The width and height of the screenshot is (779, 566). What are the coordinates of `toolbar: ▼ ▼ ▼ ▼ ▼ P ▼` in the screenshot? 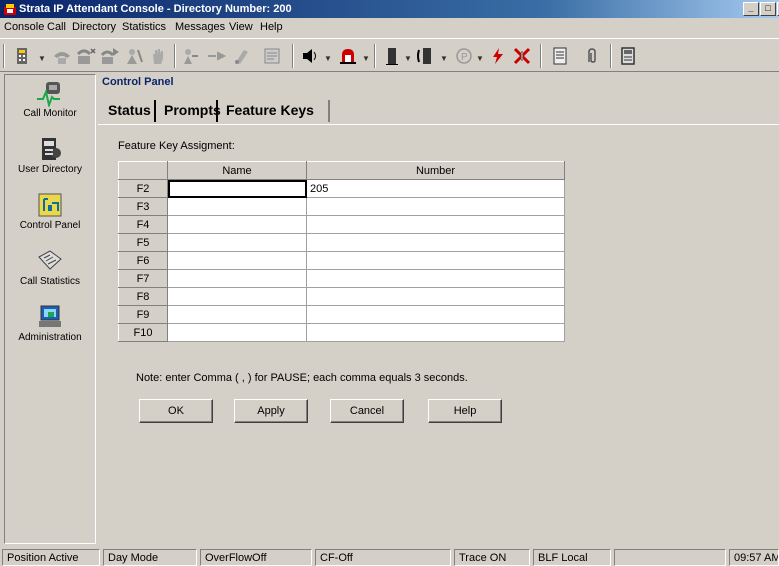 It's located at (389, 55).